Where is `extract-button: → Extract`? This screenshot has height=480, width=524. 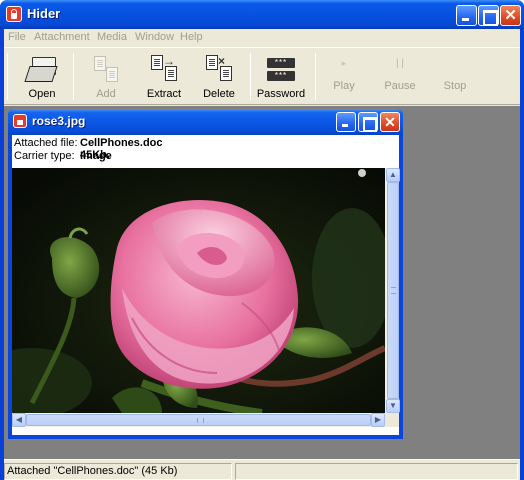 extract-button: → Extract is located at coordinates (164, 77).